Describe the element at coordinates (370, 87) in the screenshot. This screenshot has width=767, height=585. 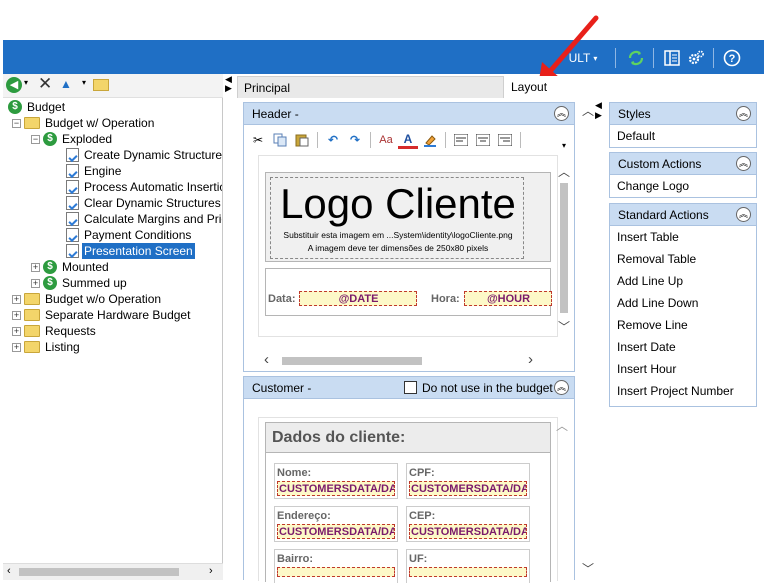
I see `tab-principal: Principal` at that location.